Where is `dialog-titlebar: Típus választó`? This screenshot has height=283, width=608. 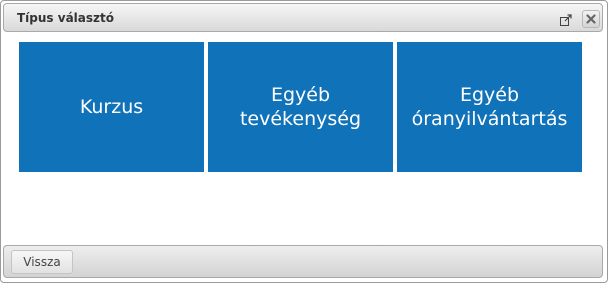
dialog-titlebar: Típus választó is located at coordinates (303, 17).